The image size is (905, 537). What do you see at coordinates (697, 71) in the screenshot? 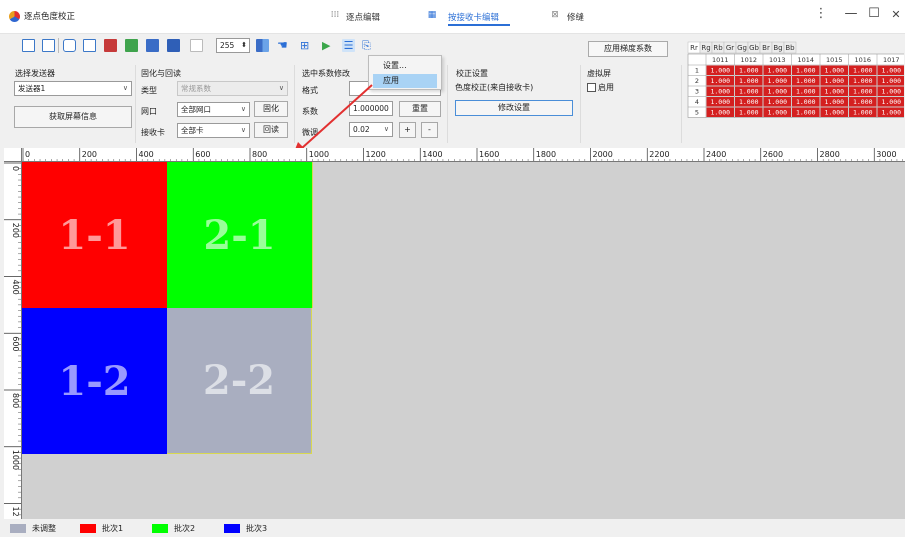
I see `coef-row-header: 1` at bounding box center [697, 71].